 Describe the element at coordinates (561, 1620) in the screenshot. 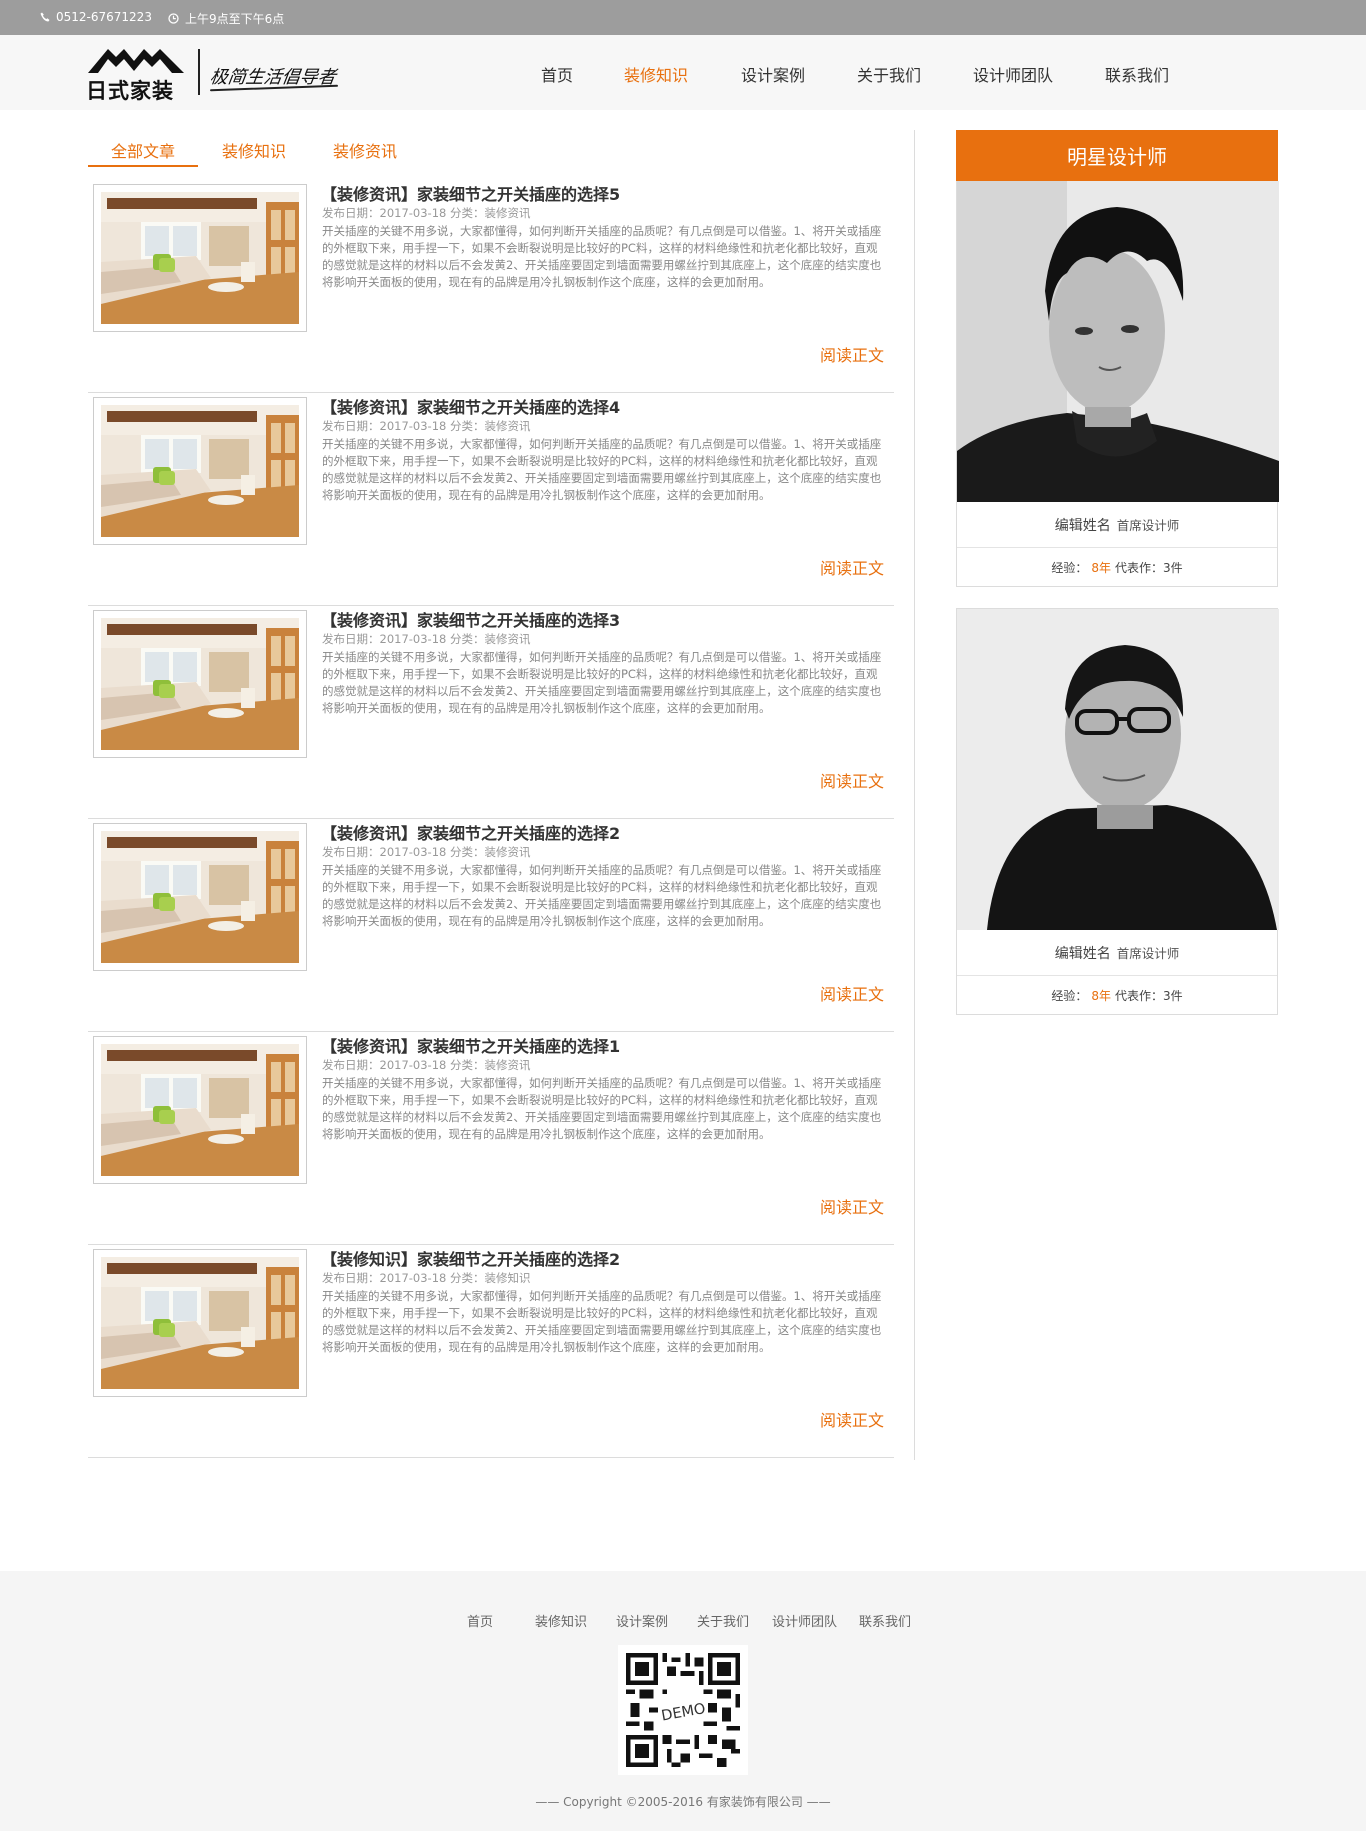

I see `footer-link-knowledge: 装修知识` at that location.